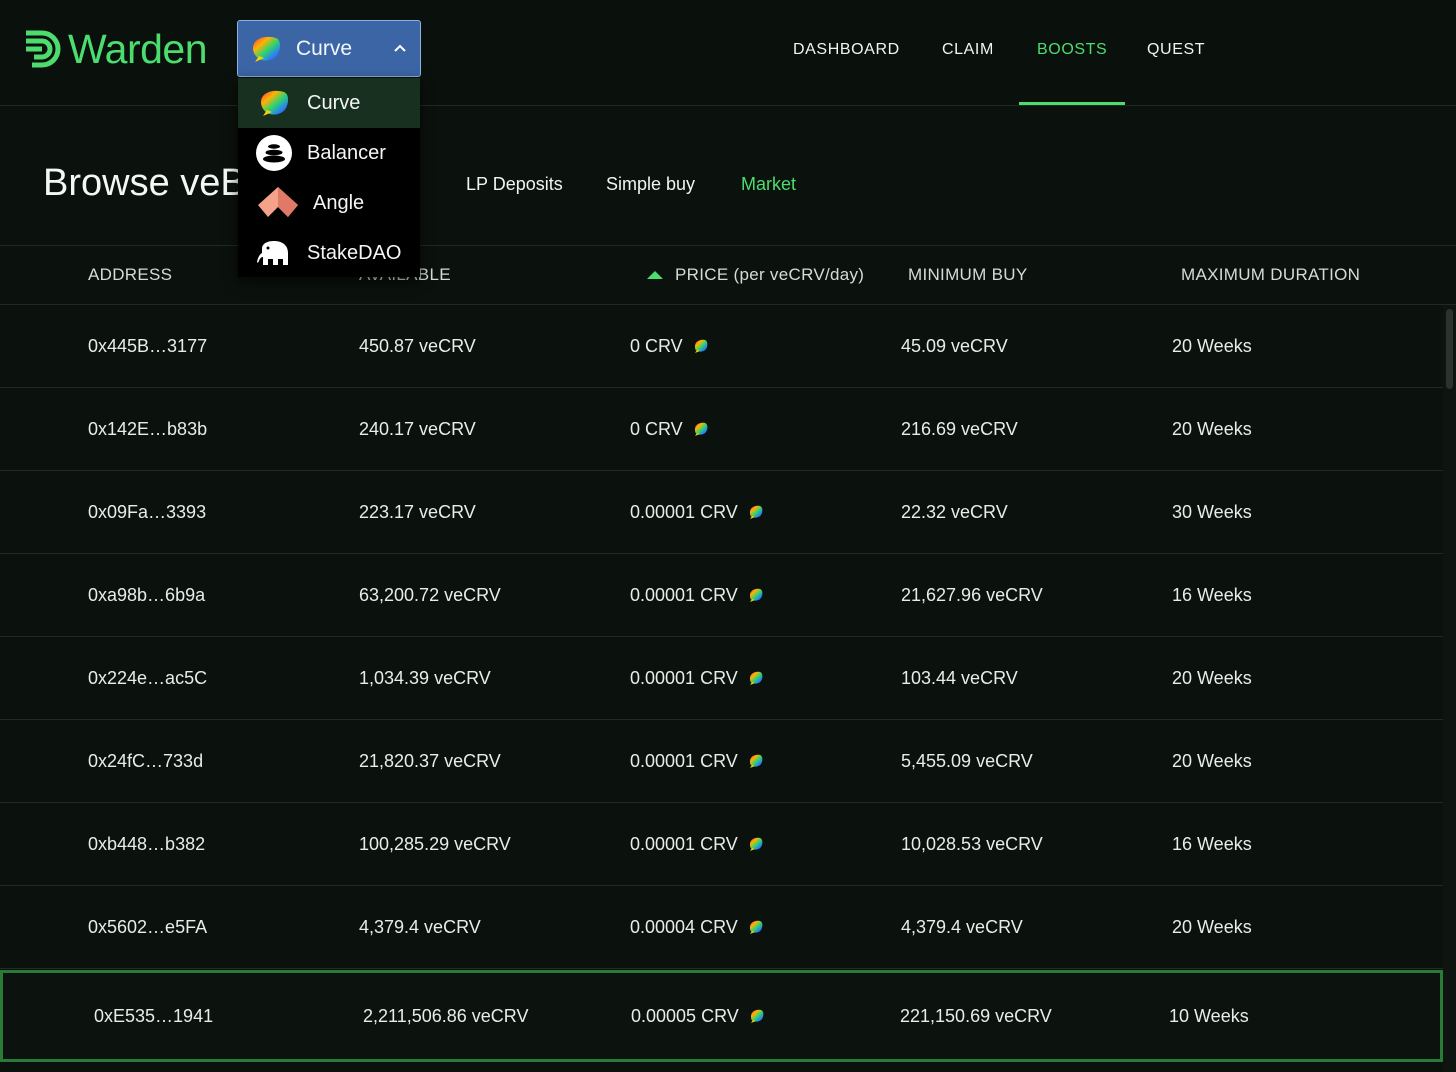 Image resolution: width=1456 pixels, height=1072 pixels. What do you see at coordinates (430, 594) in the screenshot?
I see `row-available: 63,200.72 veCRV` at bounding box center [430, 594].